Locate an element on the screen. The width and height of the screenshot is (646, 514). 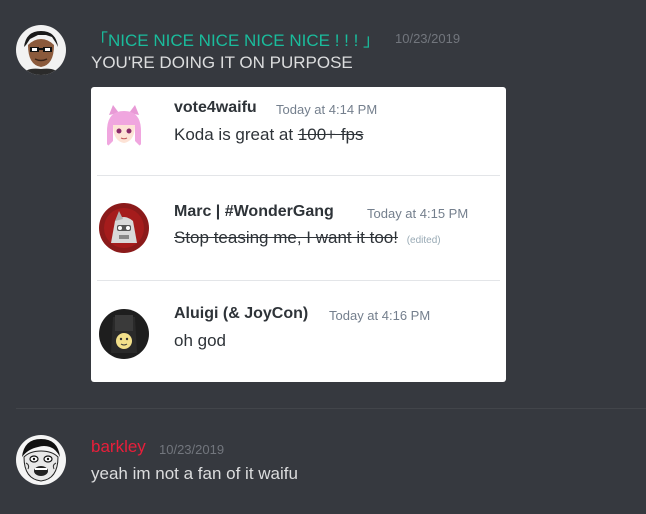
quoted-text: Koda is great at 100+ fps is located at coordinates (269, 135).